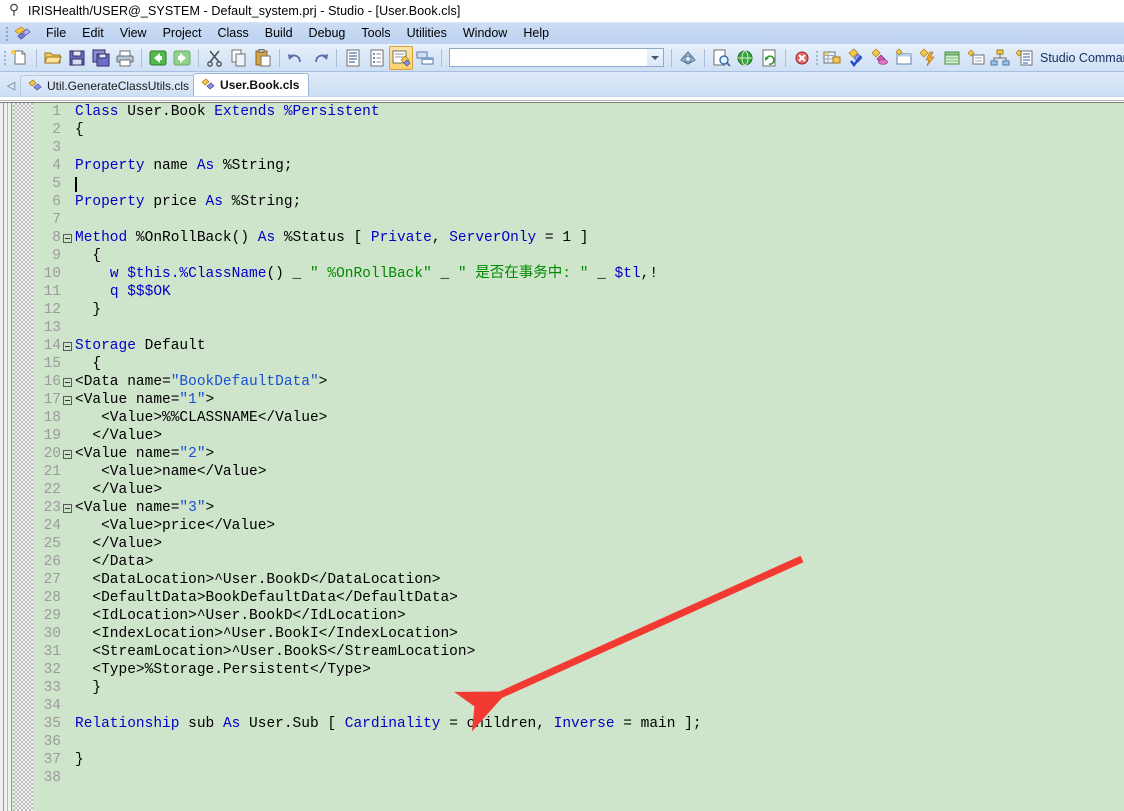 The image size is (1124, 811). I want to click on code-line: 23 <Value name="3">, so click(578, 508).